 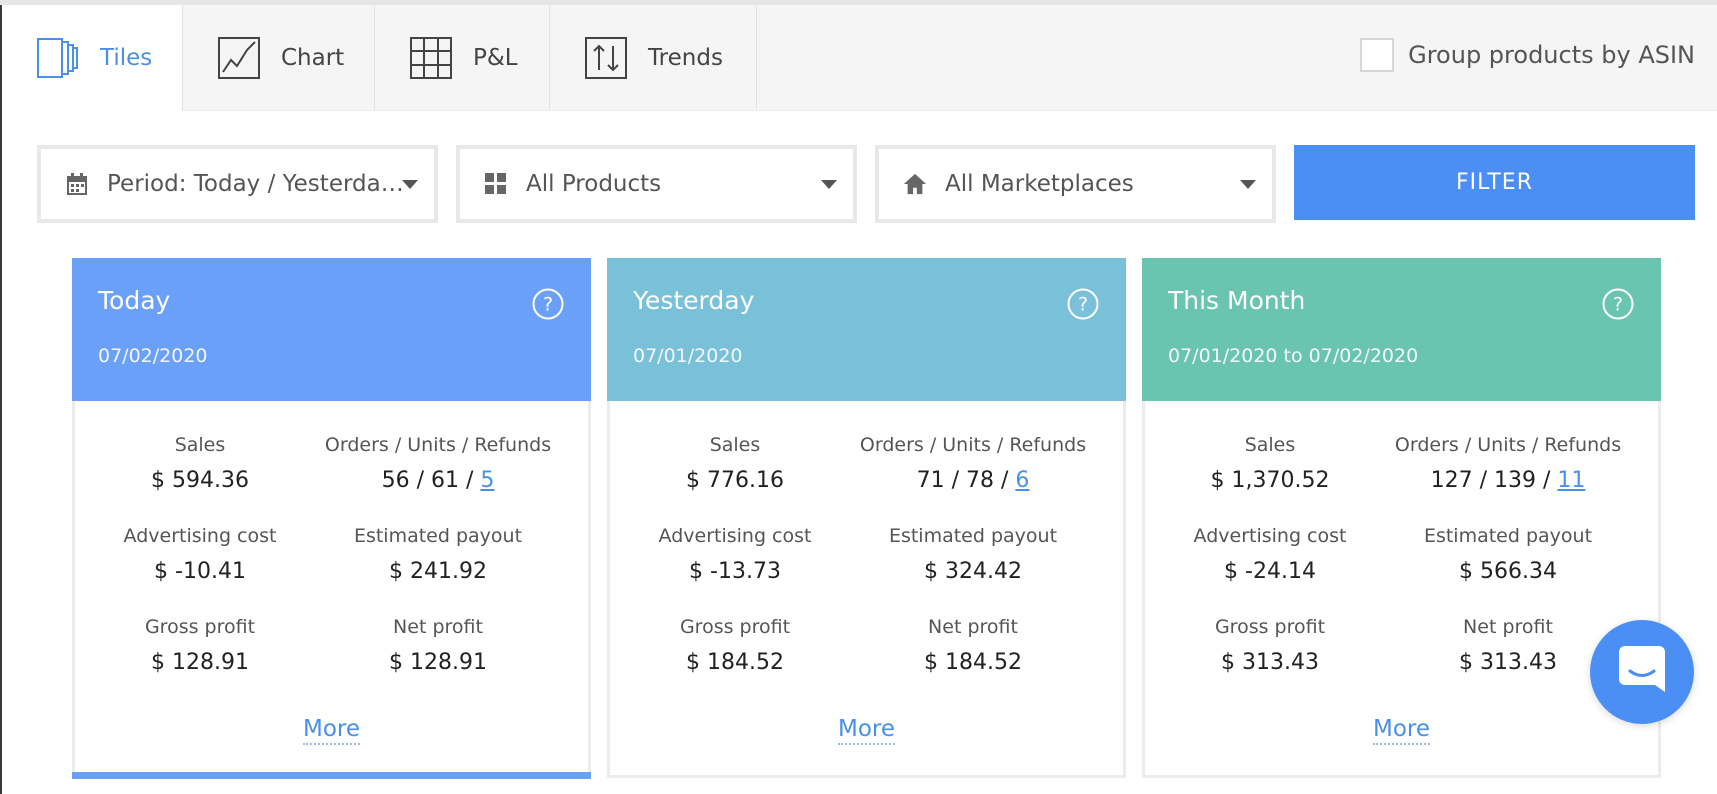 What do you see at coordinates (1401, 329) in the screenshot?
I see `tile-header: This Month 07/01/2020 to 07/02/2020 ?` at bounding box center [1401, 329].